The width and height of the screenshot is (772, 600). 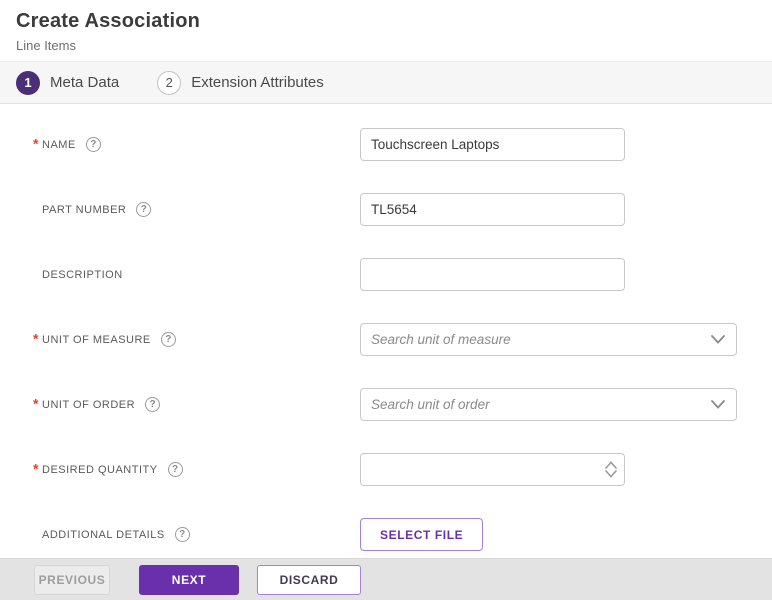 I want to click on field-label: DESCRIPTION, so click(x=82, y=274).